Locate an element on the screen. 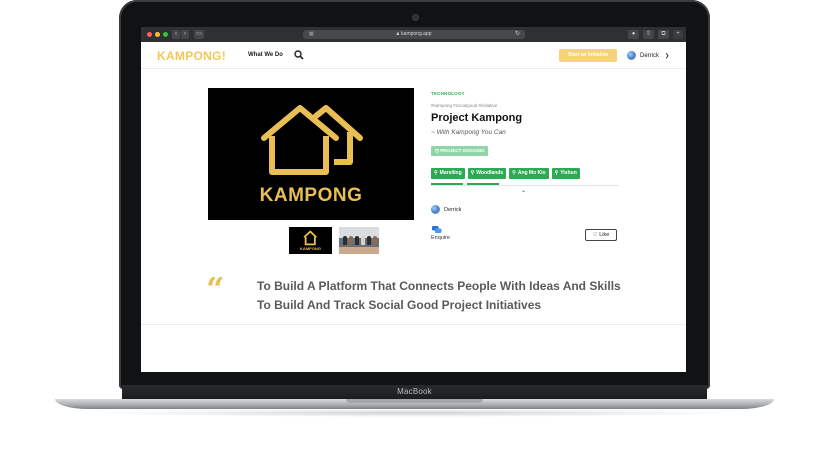 The height and width of the screenshot is (463, 829). location-tag: ⚲ Yishun is located at coordinates (565, 173).